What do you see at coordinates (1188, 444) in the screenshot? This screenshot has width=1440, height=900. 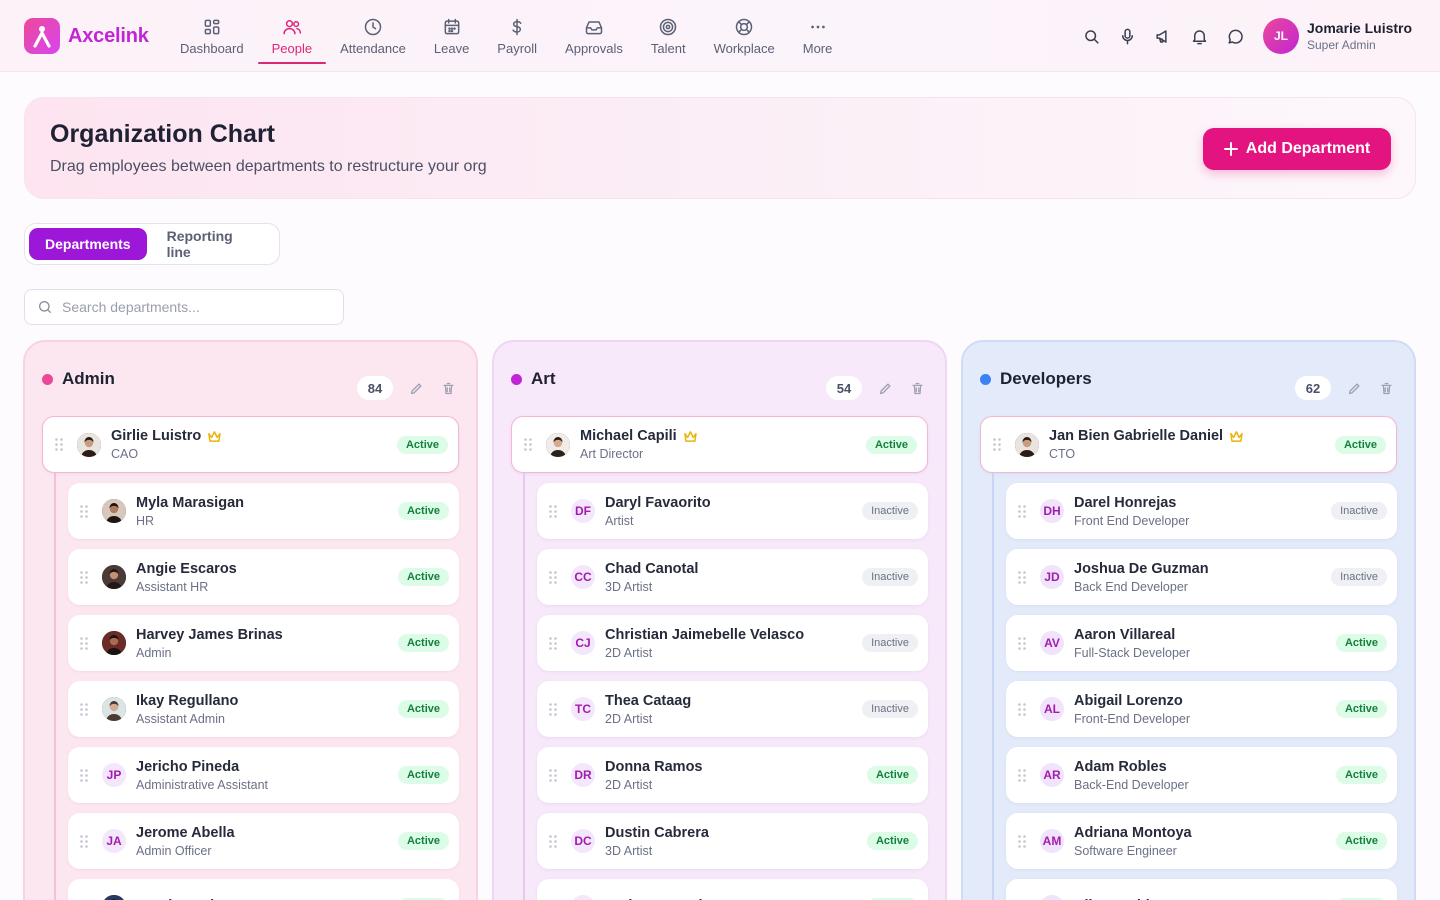 I see `department-head-card: Jan Bien Gabrielle Daniel CTO Active` at bounding box center [1188, 444].